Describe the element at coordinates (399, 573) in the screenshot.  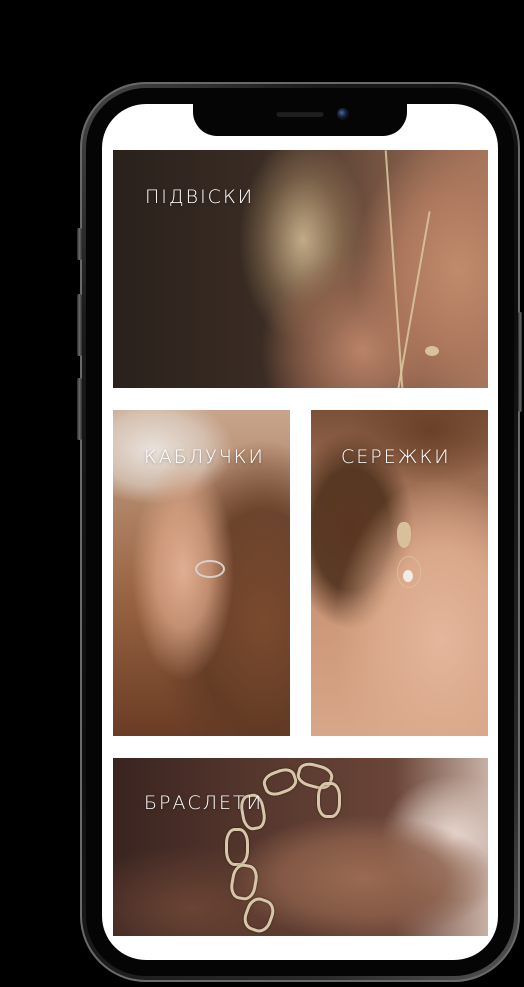
I see `category-tile-earrings: СЕРЕЖКИ` at that location.